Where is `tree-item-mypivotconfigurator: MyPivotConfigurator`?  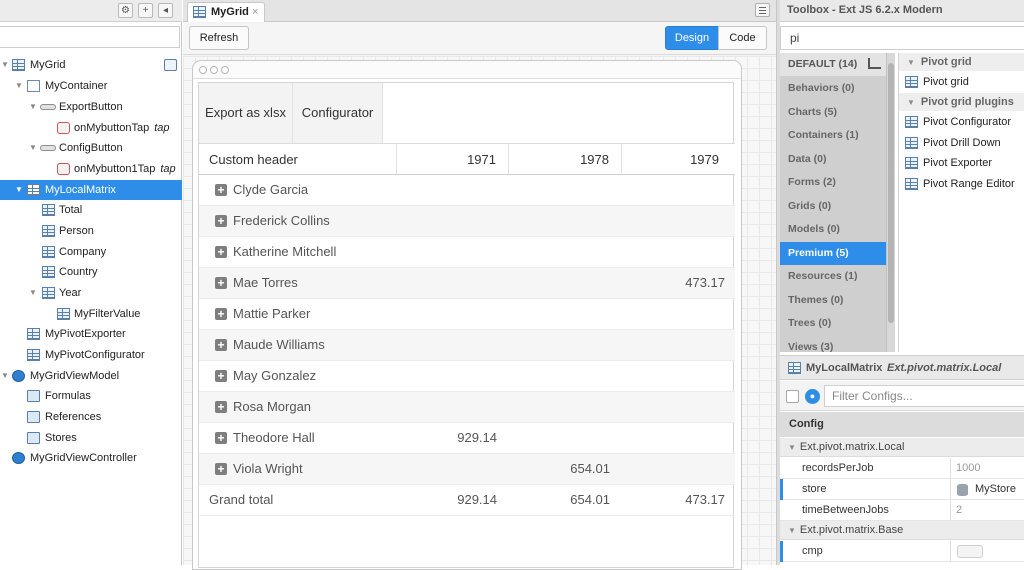 tree-item-mypivotconfigurator: MyPivotConfigurator is located at coordinates (91, 355).